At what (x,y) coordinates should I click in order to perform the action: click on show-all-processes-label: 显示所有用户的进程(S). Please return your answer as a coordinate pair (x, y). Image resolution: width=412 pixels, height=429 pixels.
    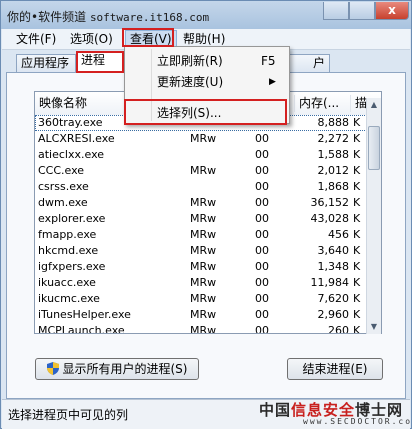
    Looking at the image, I should click on (125, 369).